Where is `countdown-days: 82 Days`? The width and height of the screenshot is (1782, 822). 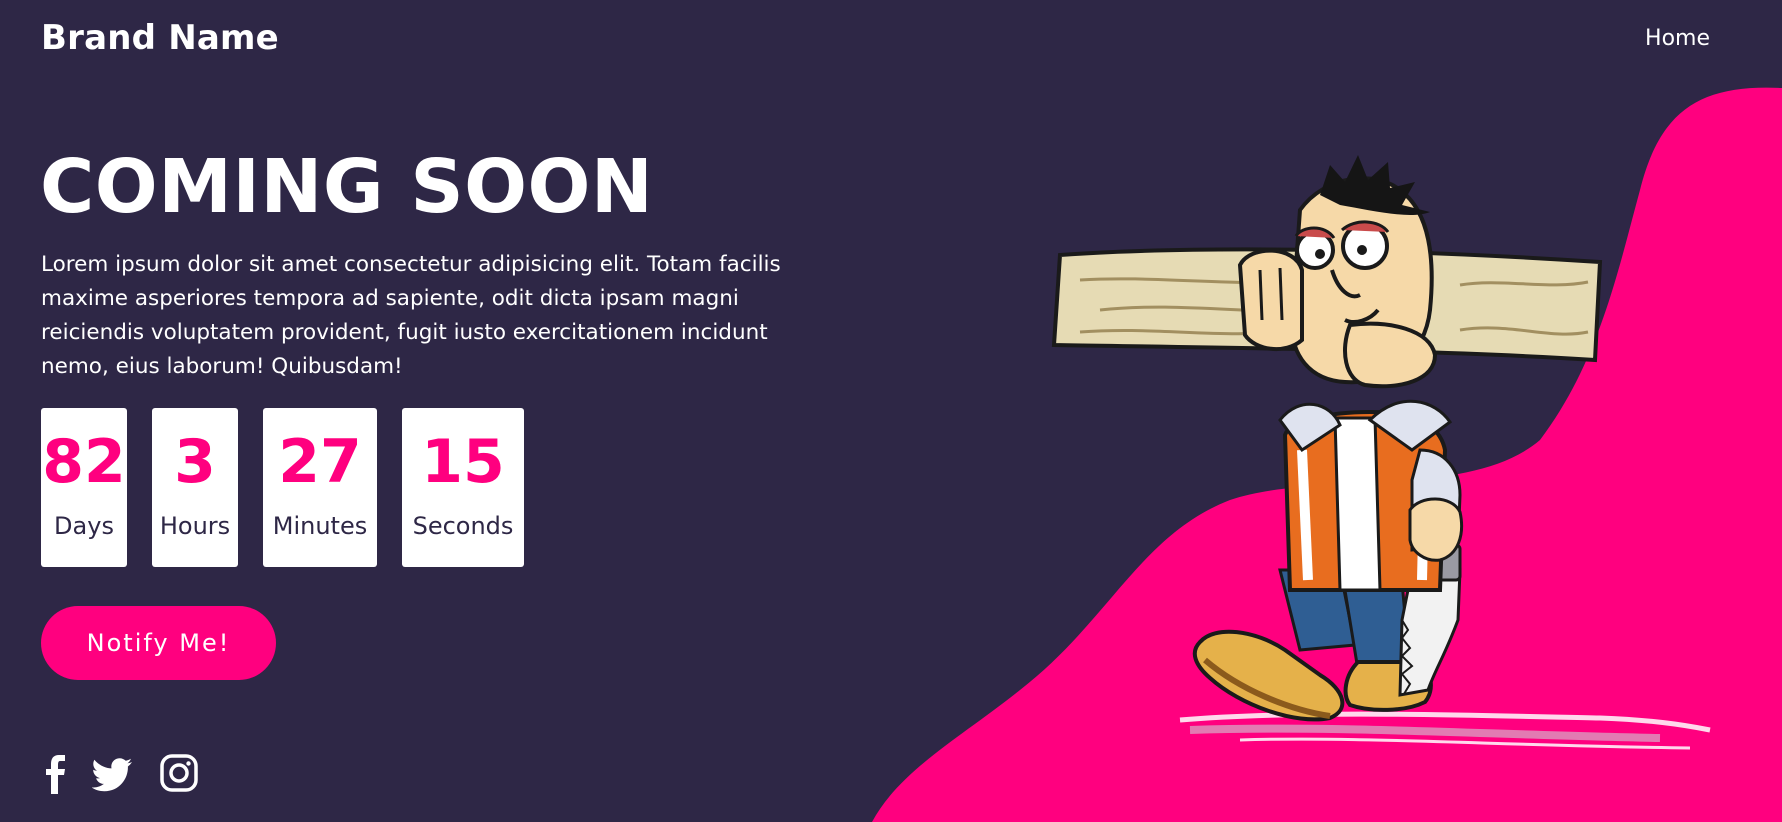
countdown-days: 82 Days is located at coordinates (84, 487).